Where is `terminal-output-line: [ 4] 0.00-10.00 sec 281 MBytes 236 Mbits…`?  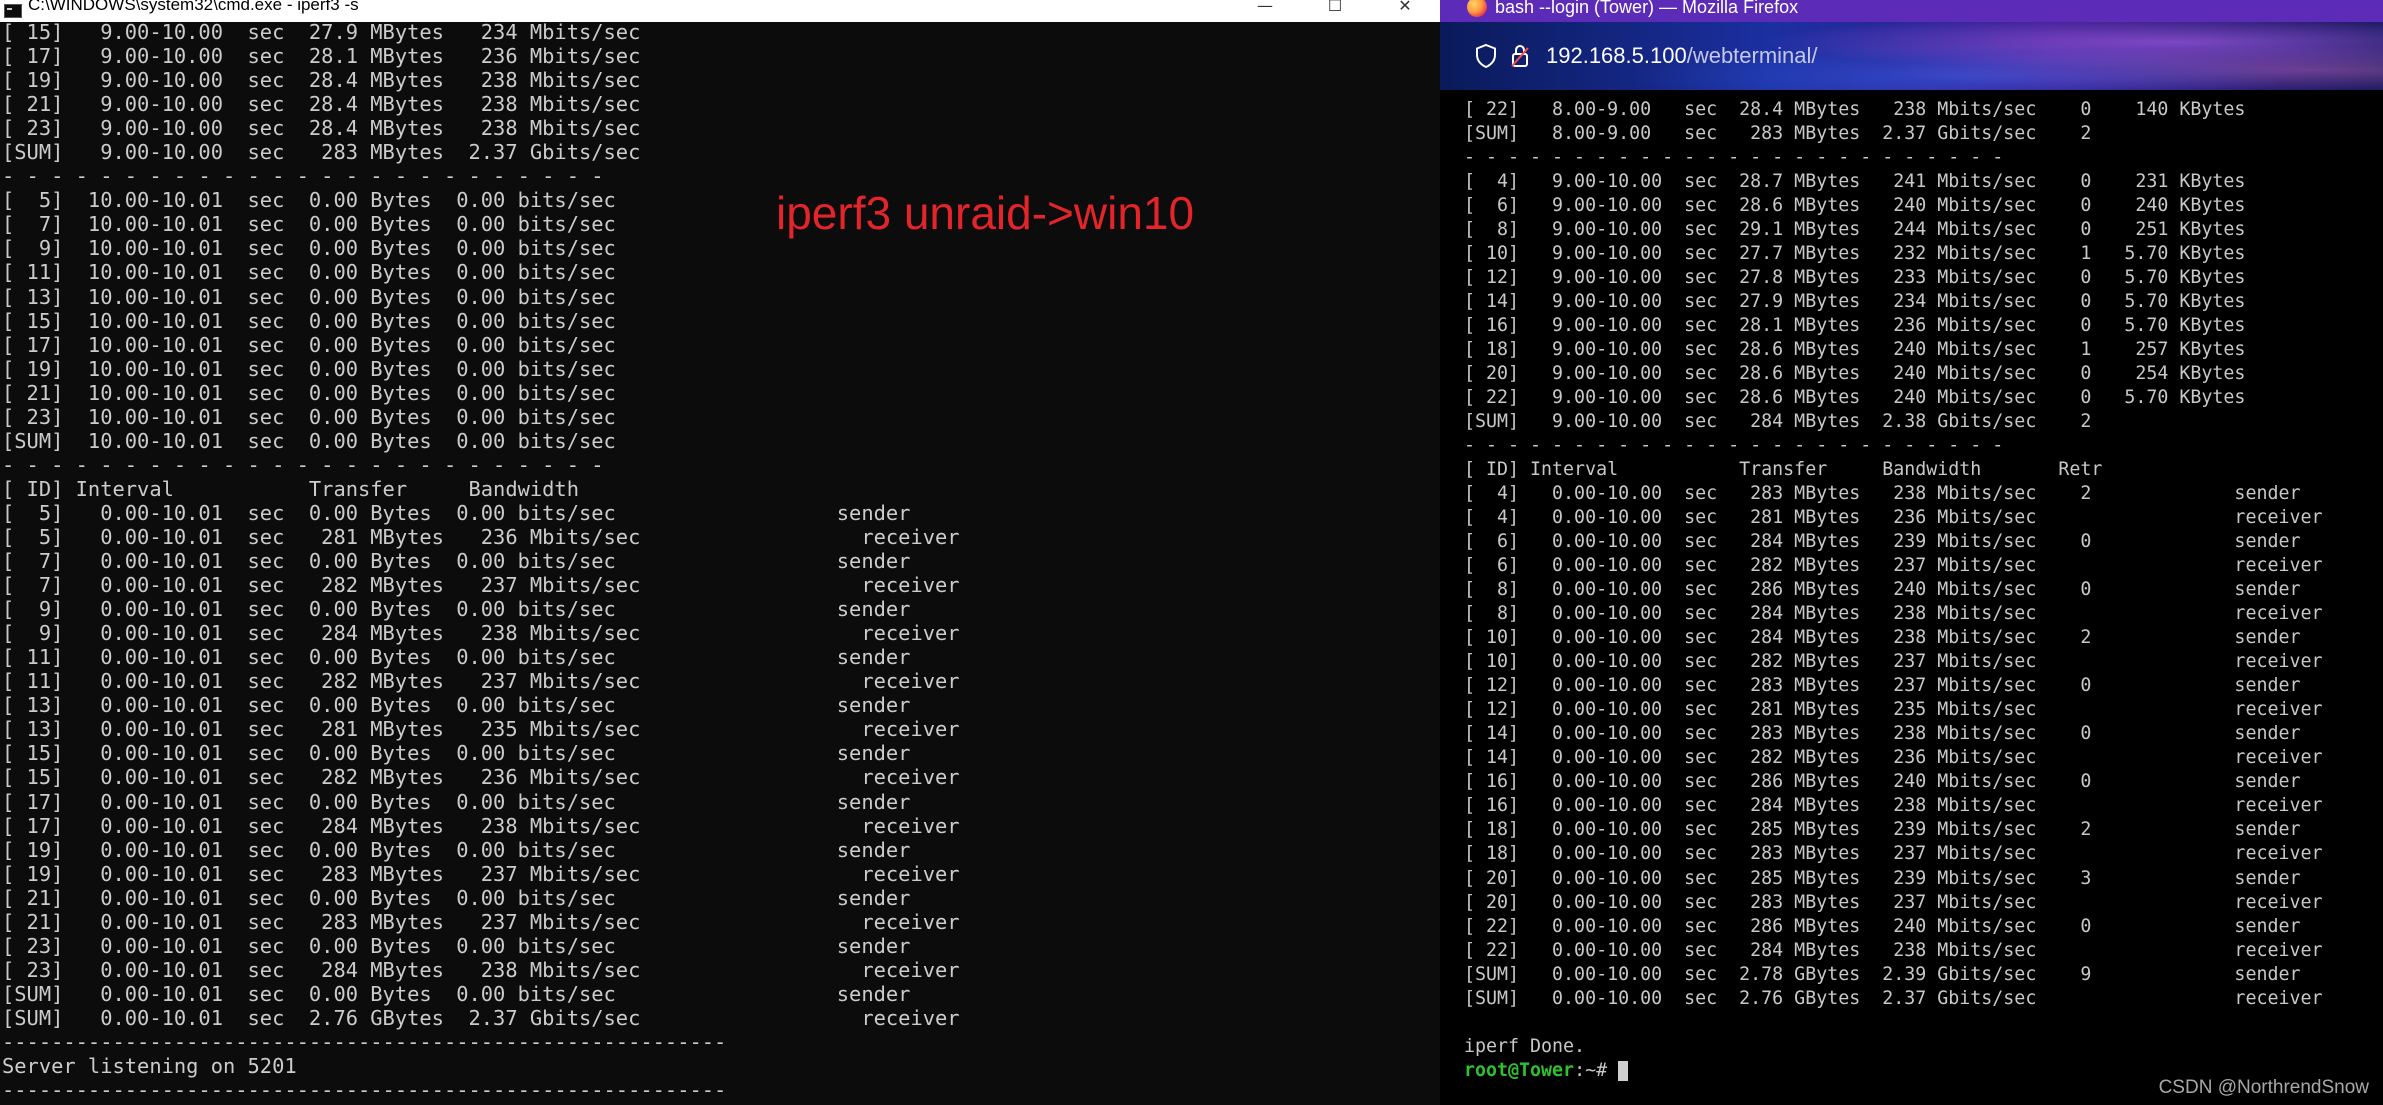
terminal-output-line: [ 4] 0.00-10.00 sec 281 MBytes 236 Mbits… is located at coordinates (1893, 518).